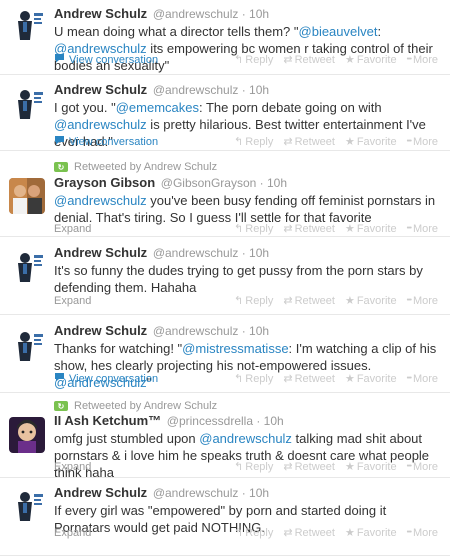 The image size is (450, 556). What do you see at coordinates (107, 420) in the screenshot?
I see `user-name: II Ash Ketchum™` at bounding box center [107, 420].